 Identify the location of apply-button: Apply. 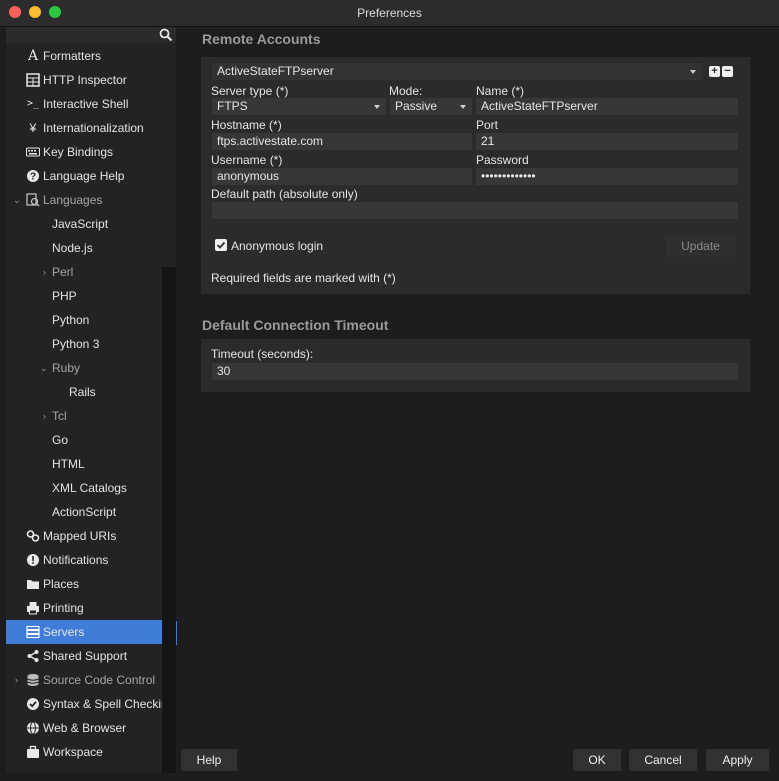
(737, 760).